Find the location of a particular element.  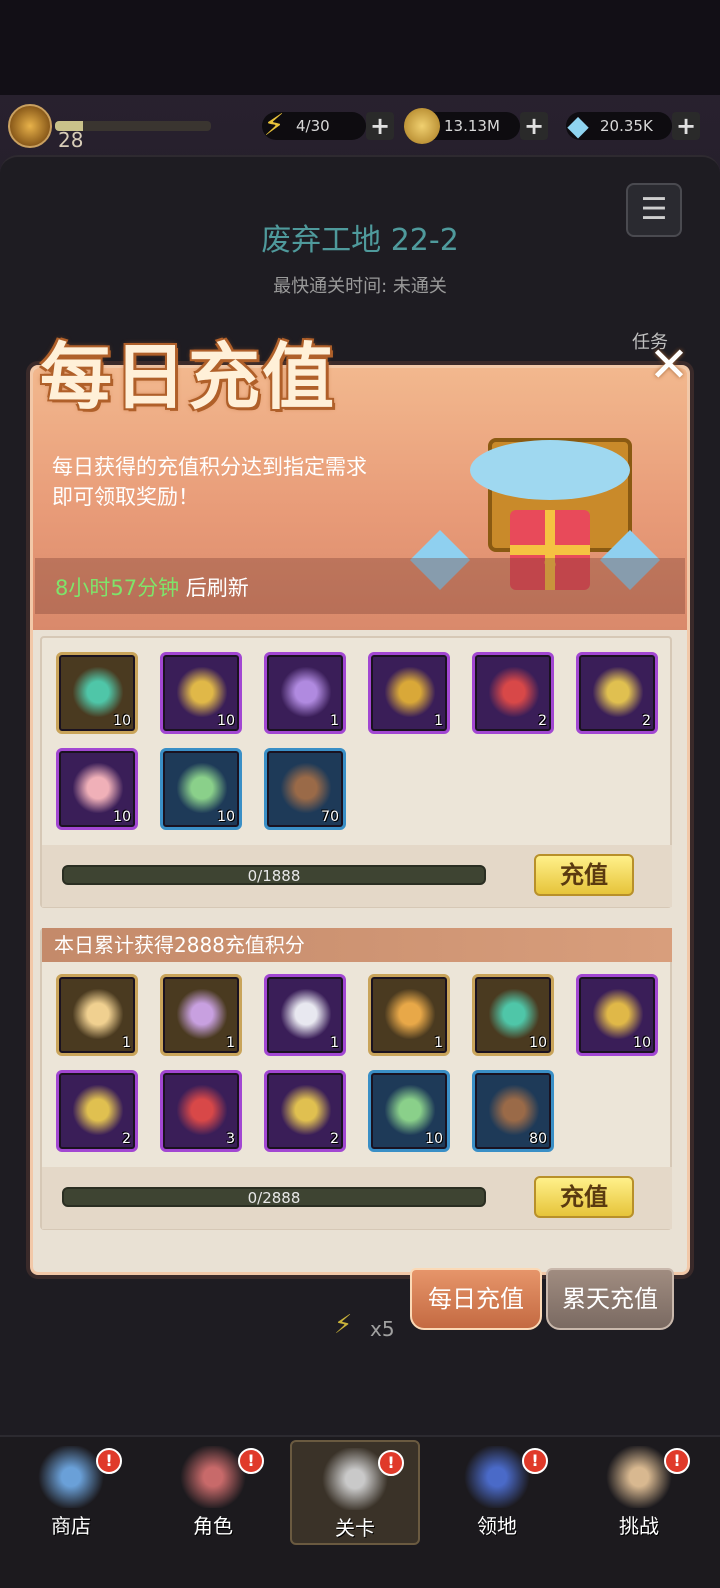

ur-hero-icon is located at coordinates (306, 1014).